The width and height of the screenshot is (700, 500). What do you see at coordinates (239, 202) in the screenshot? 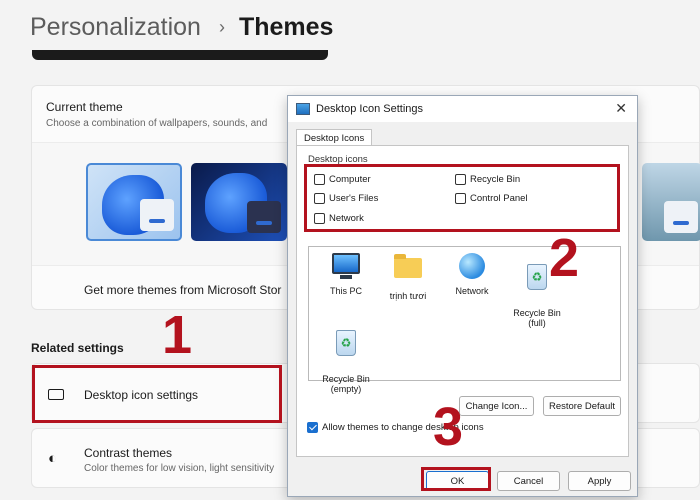
I see `theme-thumbnail-dark` at bounding box center [239, 202].